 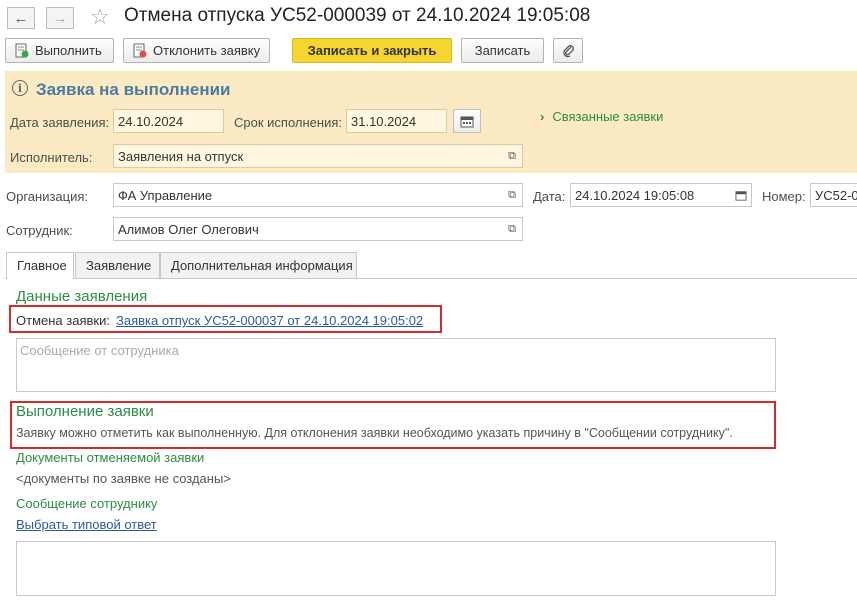 What do you see at coordinates (207, 50) in the screenshot?
I see `reject-label: Отклонить заявку` at bounding box center [207, 50].